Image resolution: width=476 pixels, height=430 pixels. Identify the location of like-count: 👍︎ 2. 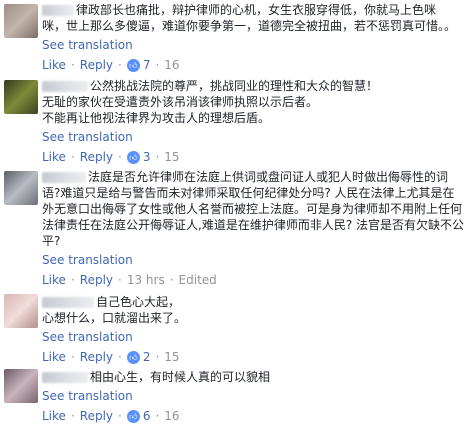
(138, 357).